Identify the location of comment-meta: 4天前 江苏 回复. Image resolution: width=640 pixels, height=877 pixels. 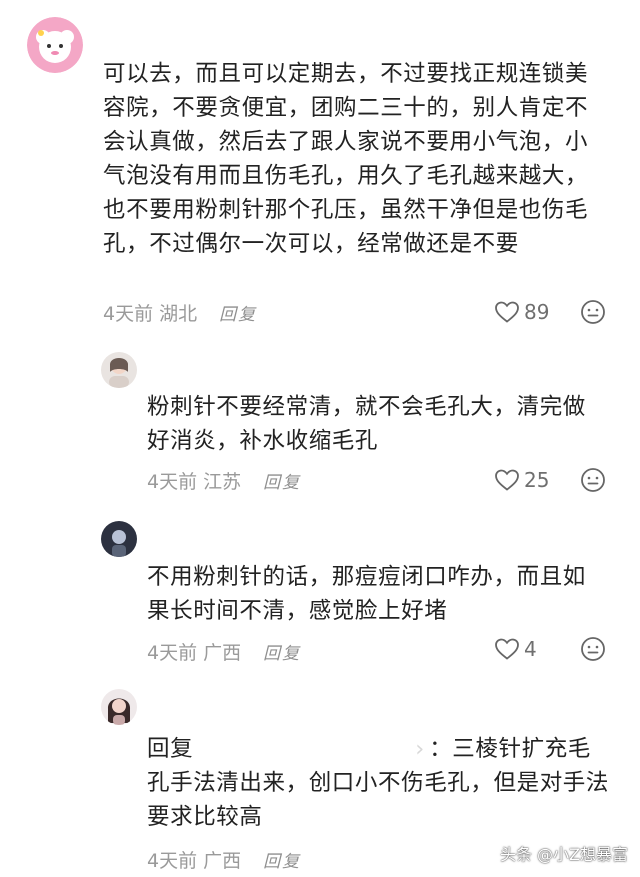
(224, 480).